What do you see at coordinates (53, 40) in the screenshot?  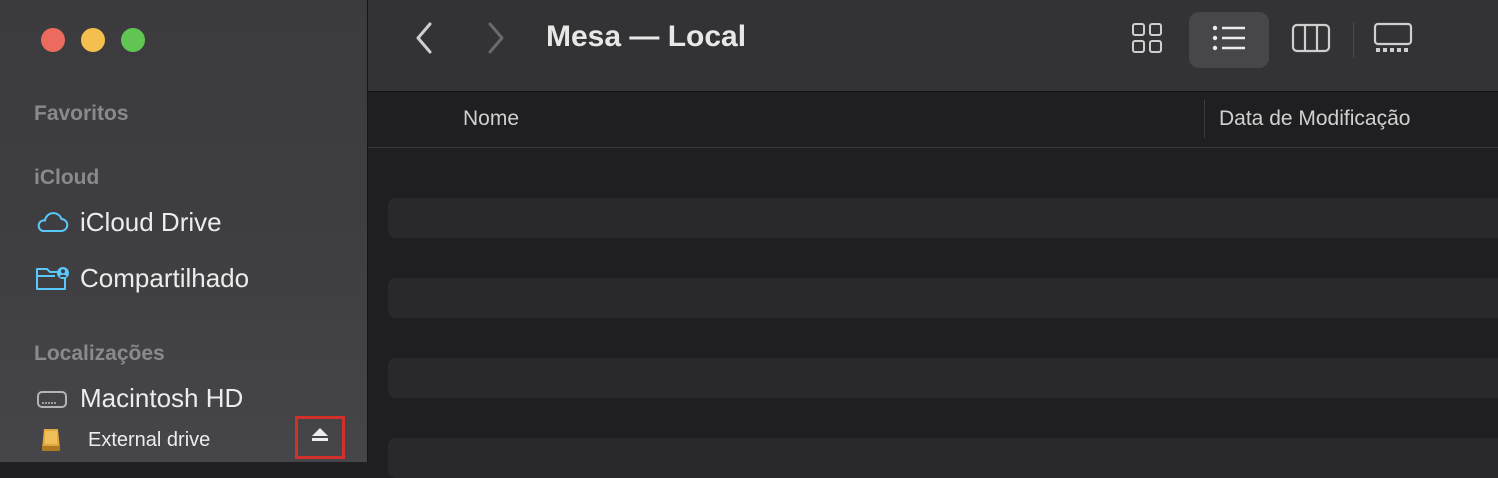 I see `close-window-button` at bounding box center [53, 40].